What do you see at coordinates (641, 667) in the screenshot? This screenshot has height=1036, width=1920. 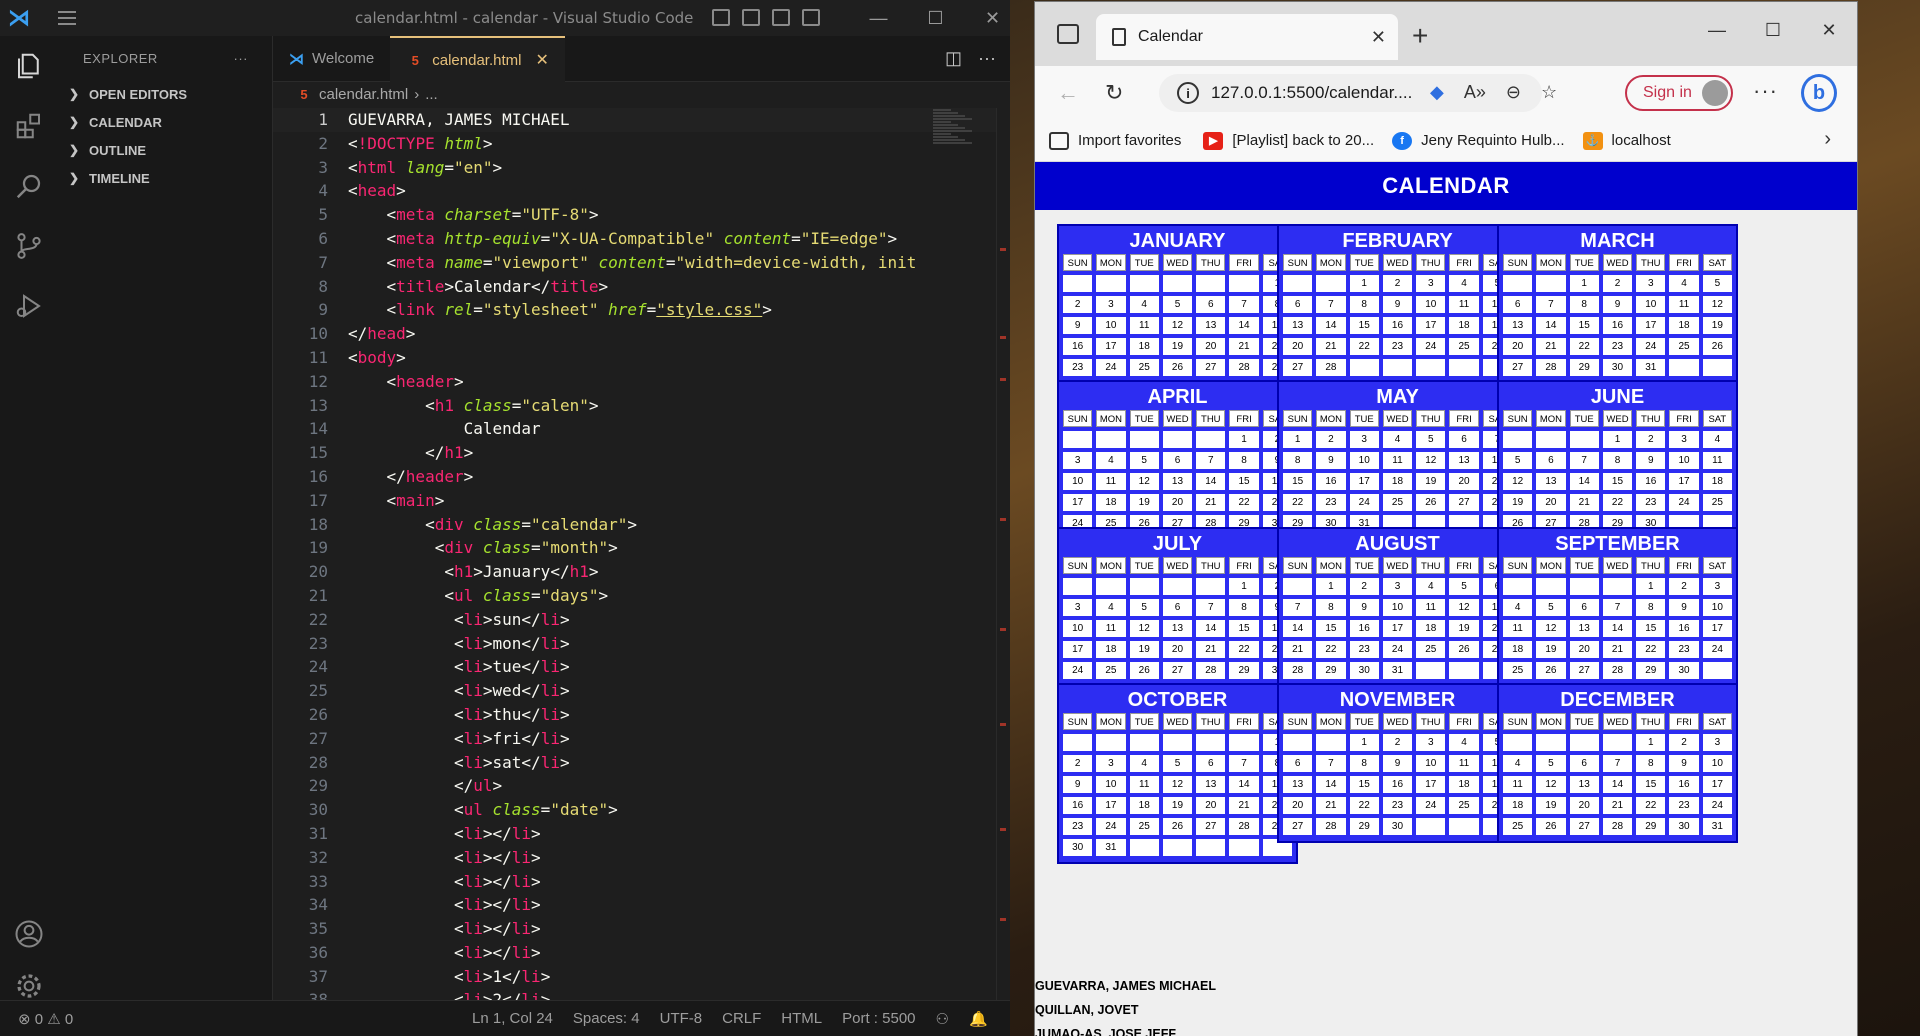 I see `code-line: 24 <li>tue</li>` at bounding box center [641, 667].